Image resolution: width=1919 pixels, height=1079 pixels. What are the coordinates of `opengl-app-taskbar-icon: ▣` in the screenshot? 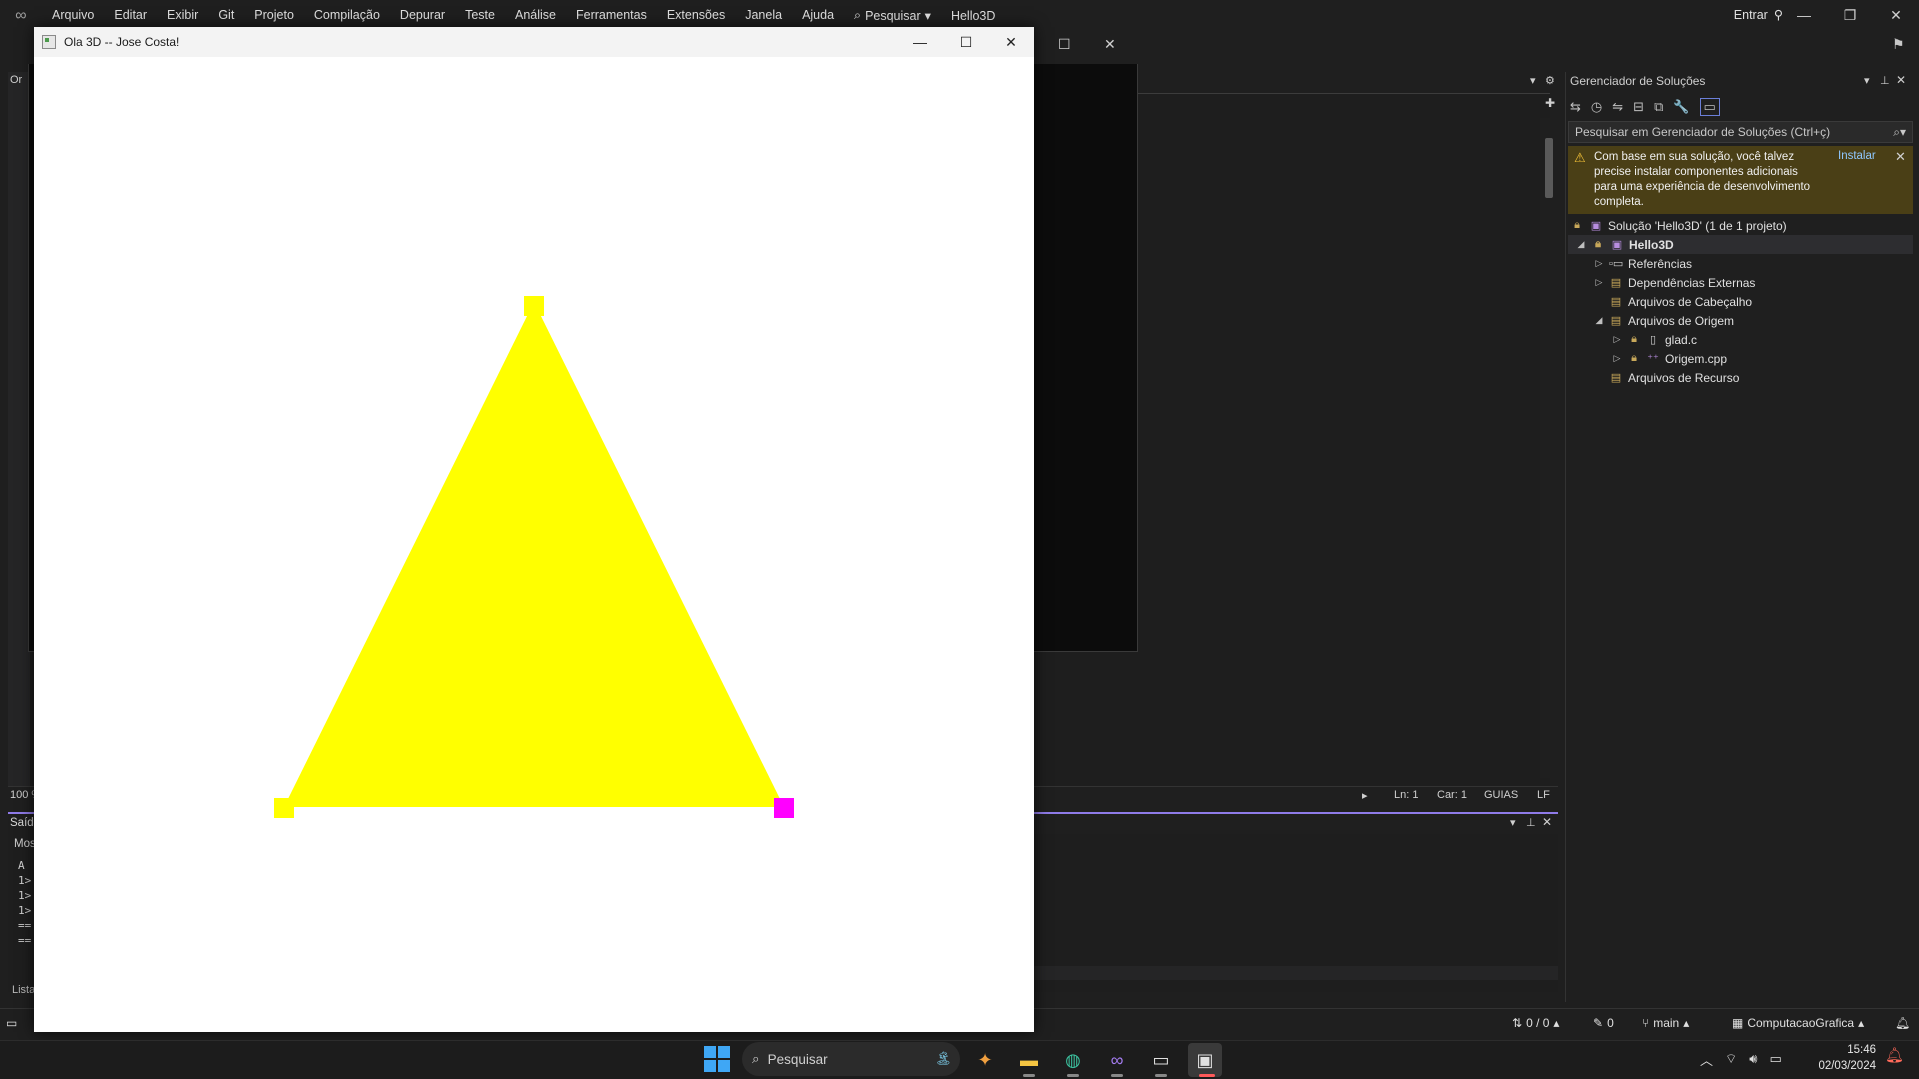 It's located at (1205, 1060).